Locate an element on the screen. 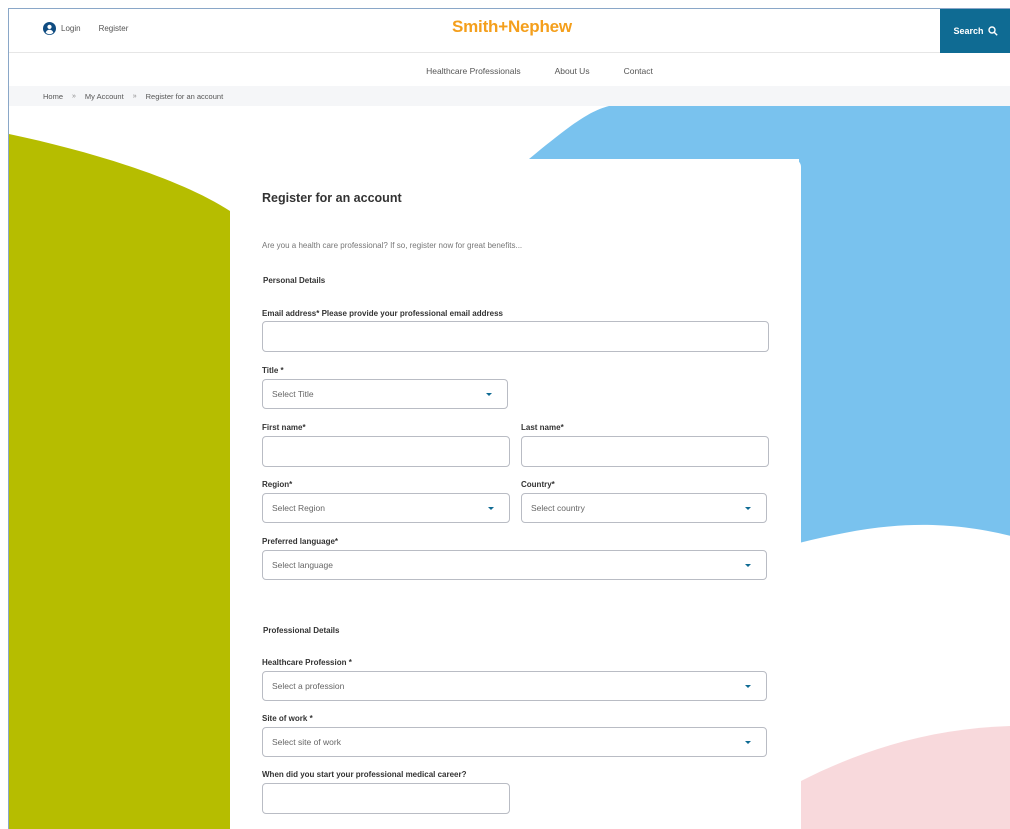  email-field is located at coordinates (515, 336).